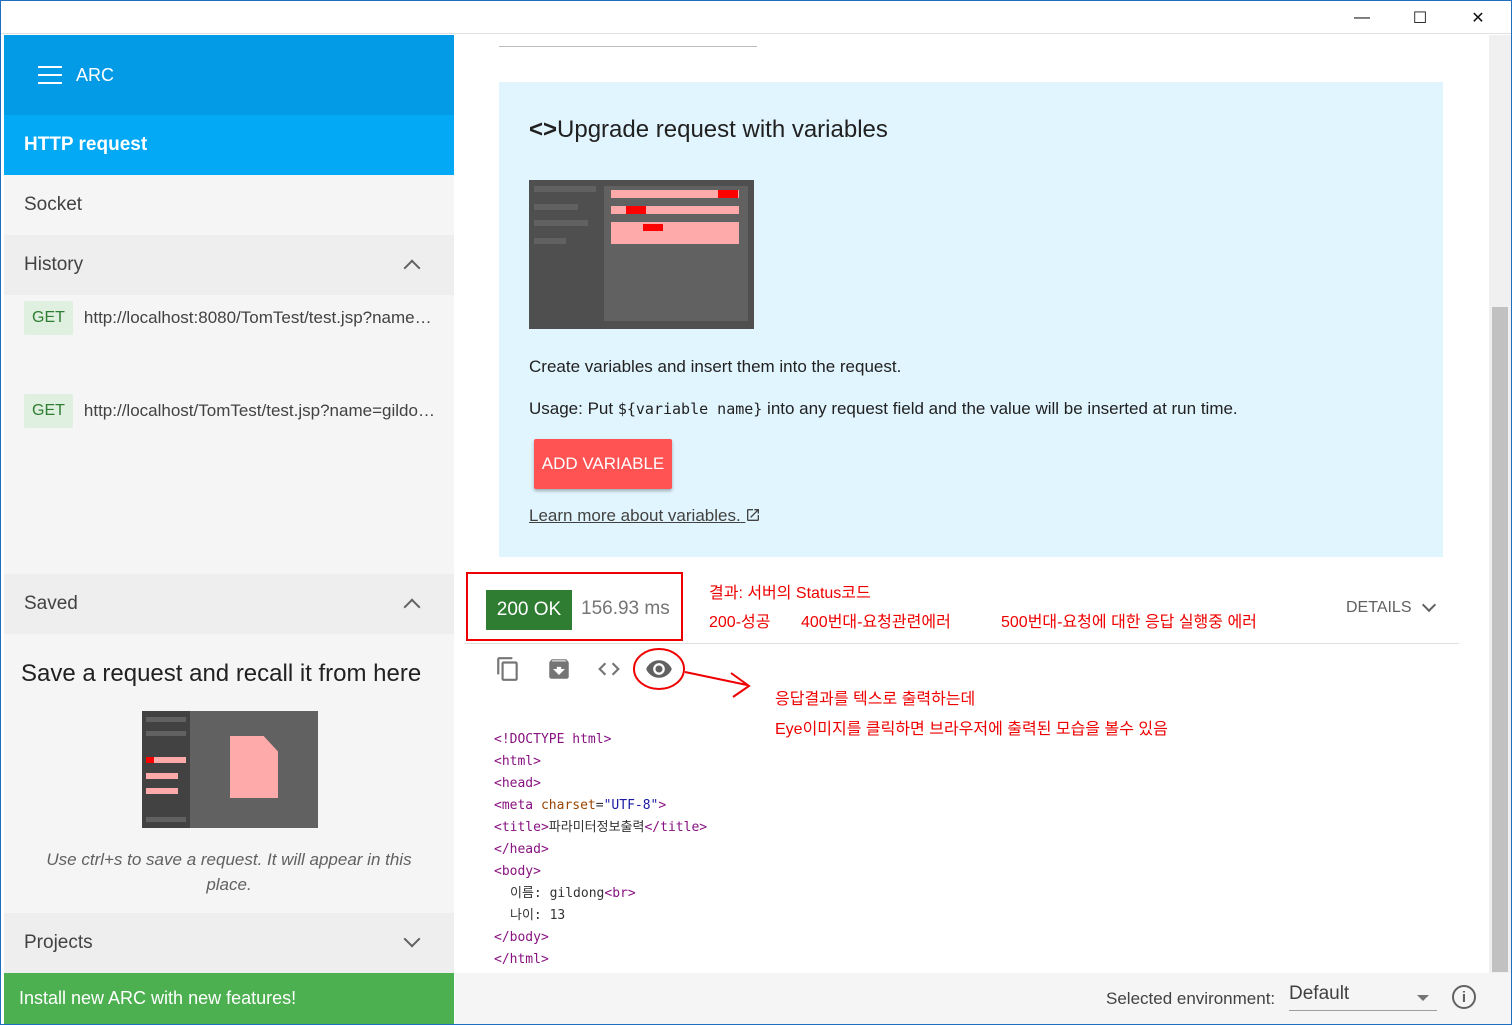 The image size is (1512, 1025). I want to click on minimize-icon: —, so click(1362, 17).